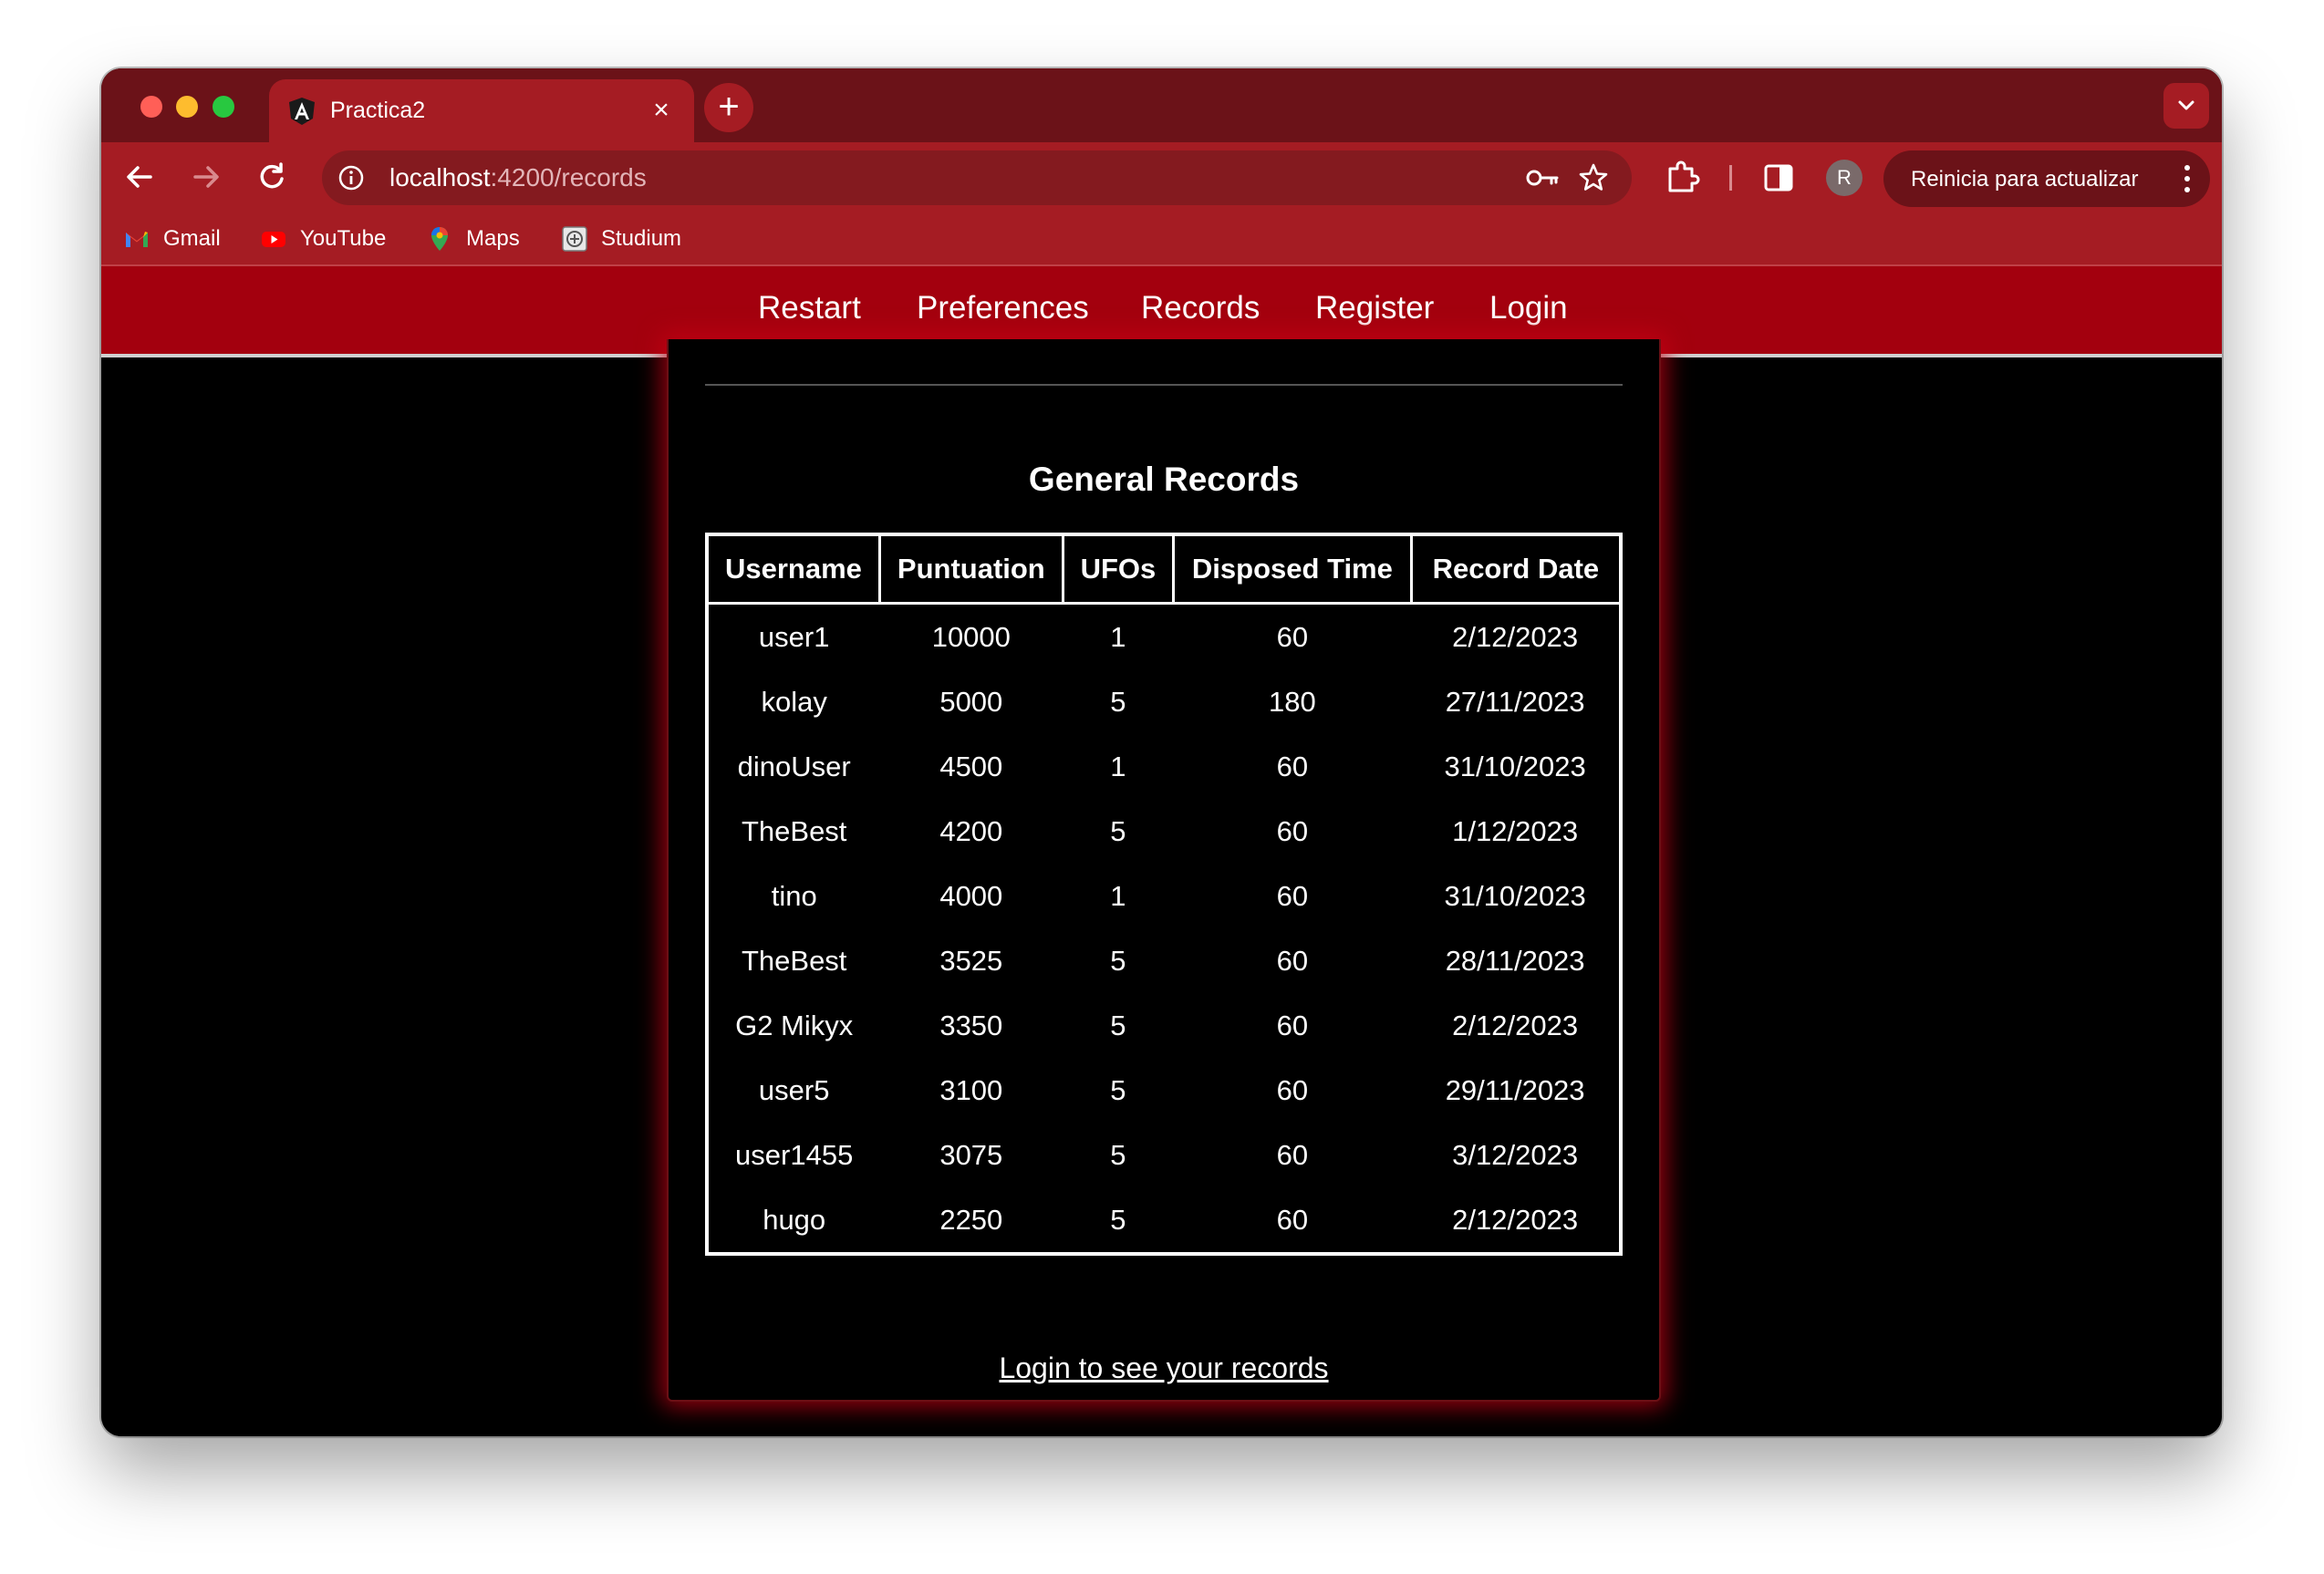 The image size is (2324, 1574). Describe the element at coordinates (794, 1089) in the screenshot. I see `cell-username: user5` at that location.